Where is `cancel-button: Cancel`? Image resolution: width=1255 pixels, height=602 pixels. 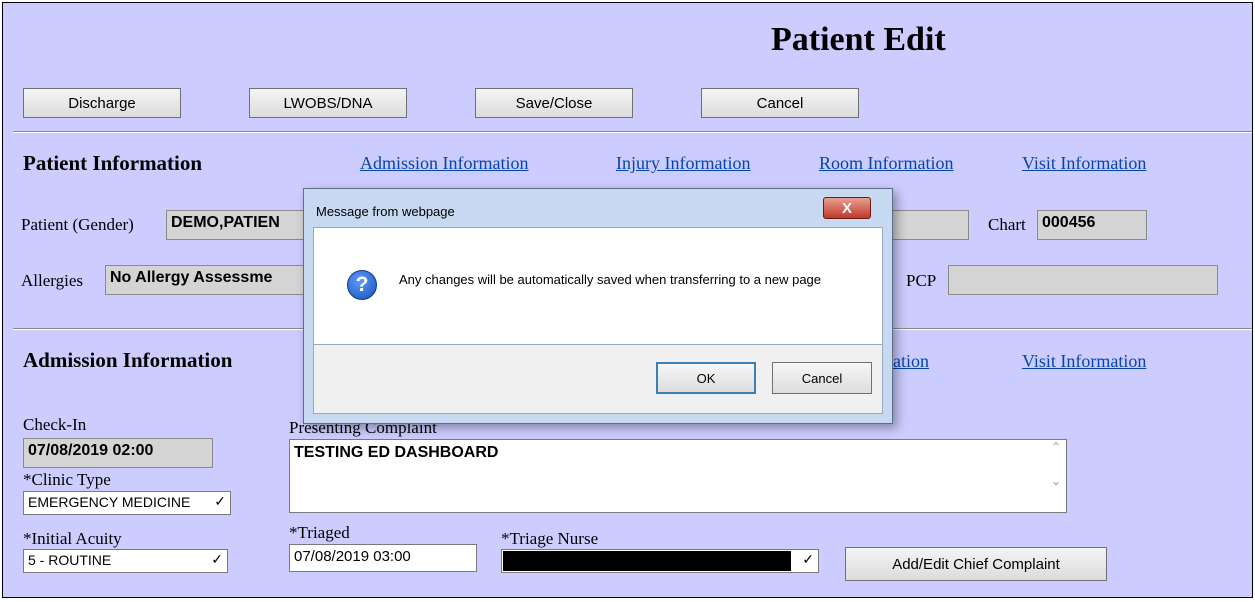 cancel-button: Cancel is located at coordinates (780, 103).